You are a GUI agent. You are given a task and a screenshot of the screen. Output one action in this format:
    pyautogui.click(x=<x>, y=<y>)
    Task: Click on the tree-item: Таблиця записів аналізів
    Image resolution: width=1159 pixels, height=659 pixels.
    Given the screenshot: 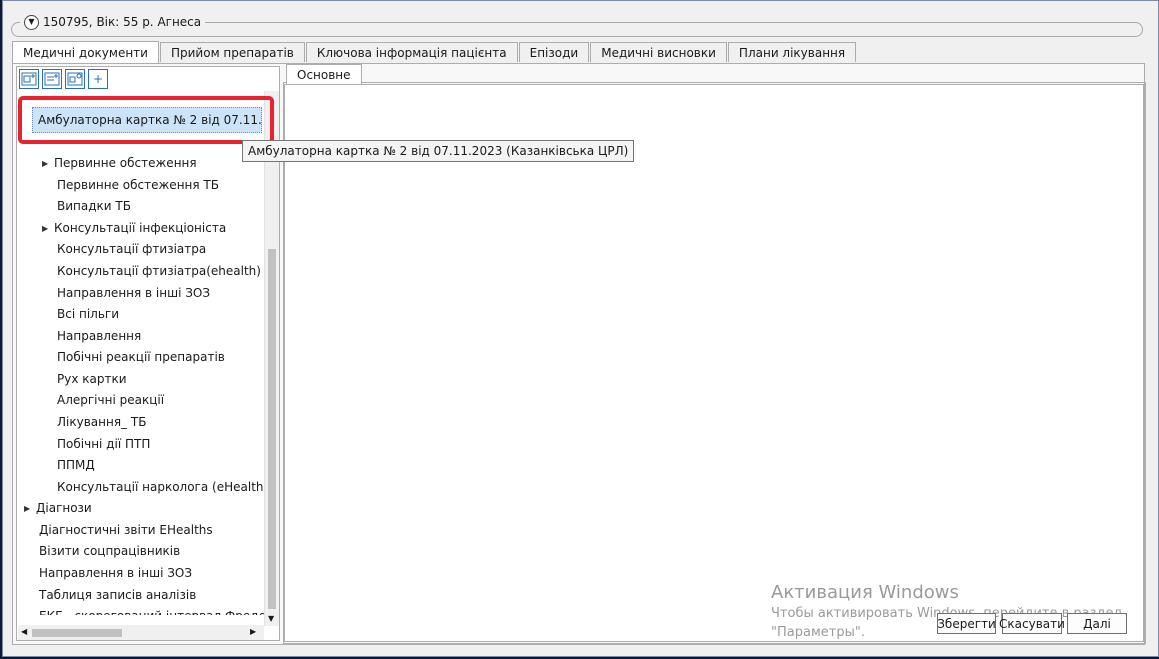 What is the action you would take?
    pyautogui.click(x=117, y=595)
    